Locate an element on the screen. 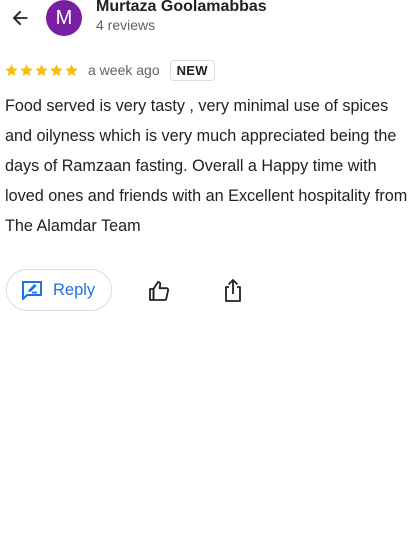 This screenshot has height=560, width=420. avatar-initial: M is located at coordinates (64, 17).